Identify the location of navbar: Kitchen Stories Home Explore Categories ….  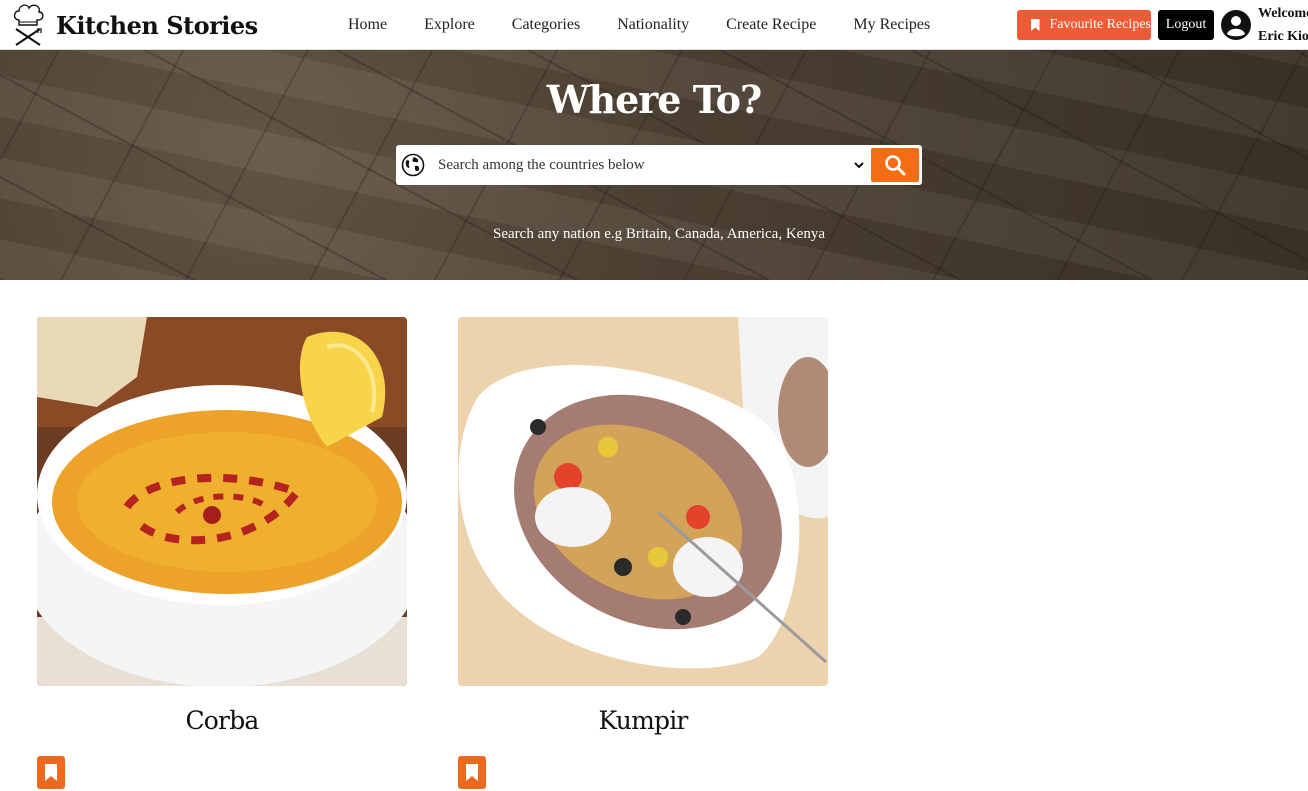
(654, 25).